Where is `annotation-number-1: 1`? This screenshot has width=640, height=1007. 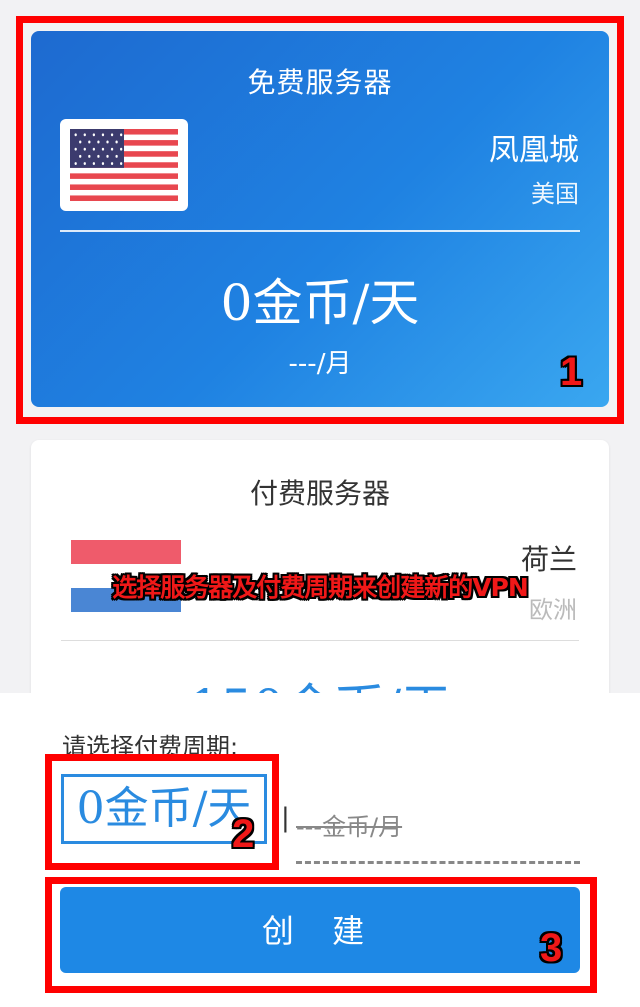 annotation-number-1: 1 is located at coordinates (571, 372).